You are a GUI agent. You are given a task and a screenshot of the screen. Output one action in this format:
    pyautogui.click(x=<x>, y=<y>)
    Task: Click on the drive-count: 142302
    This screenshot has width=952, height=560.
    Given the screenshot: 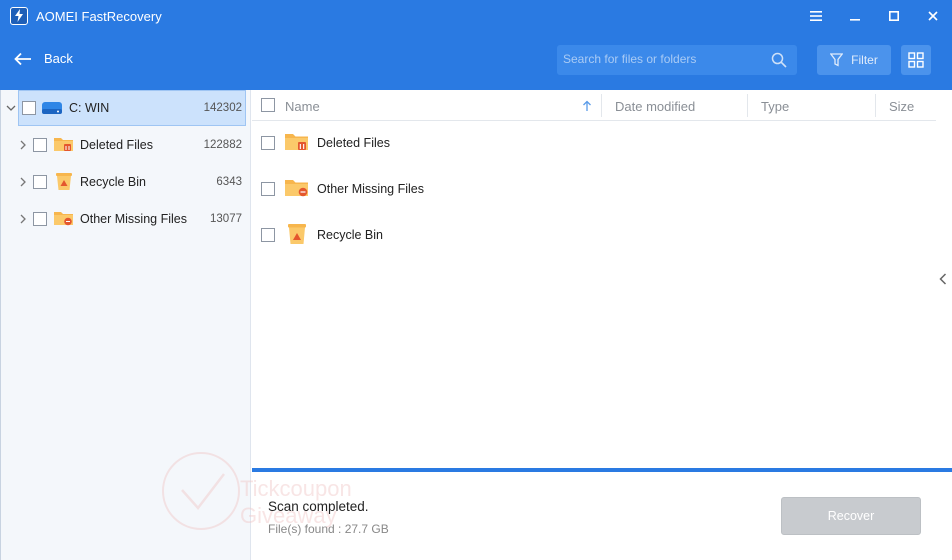 What is the action you would take?
    pyautogui.click(x=222, y=108)
    